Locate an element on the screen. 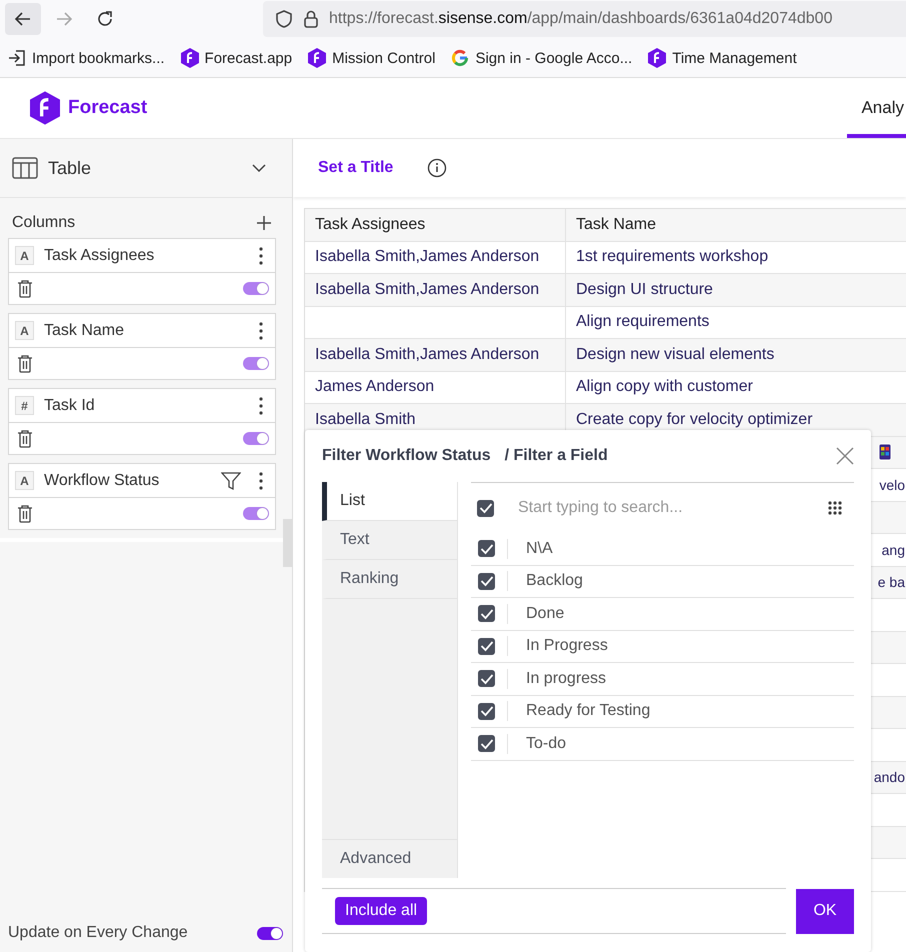 The height and width of the screenshot is (952, 906). table-cell: ang is located at coordinates (893, 550).